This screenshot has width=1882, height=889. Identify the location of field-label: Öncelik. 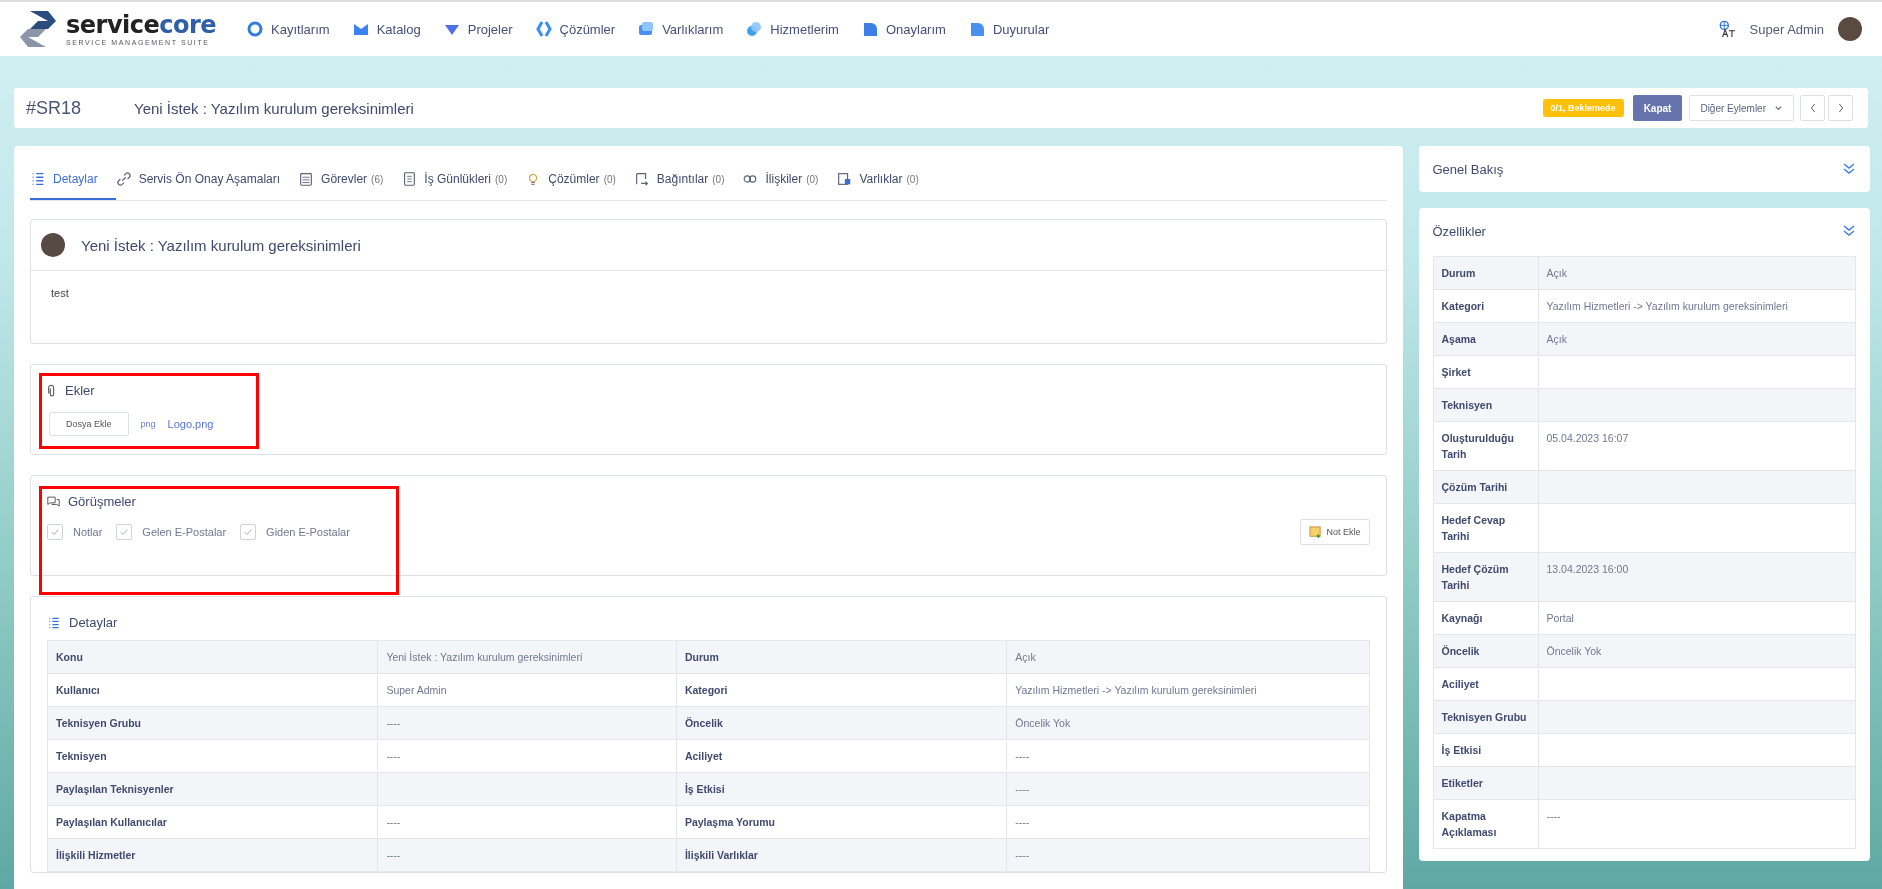
(703, 723).